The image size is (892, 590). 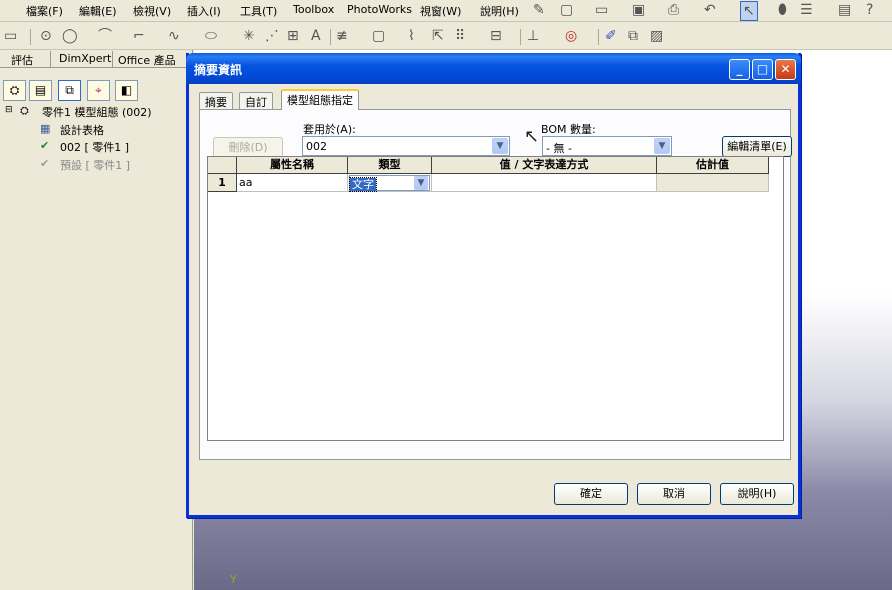 What do you see at coordinates (10, 36) in the screenshot?
I see `rectangle-icon: ▭` at bounding box center [10, 36].